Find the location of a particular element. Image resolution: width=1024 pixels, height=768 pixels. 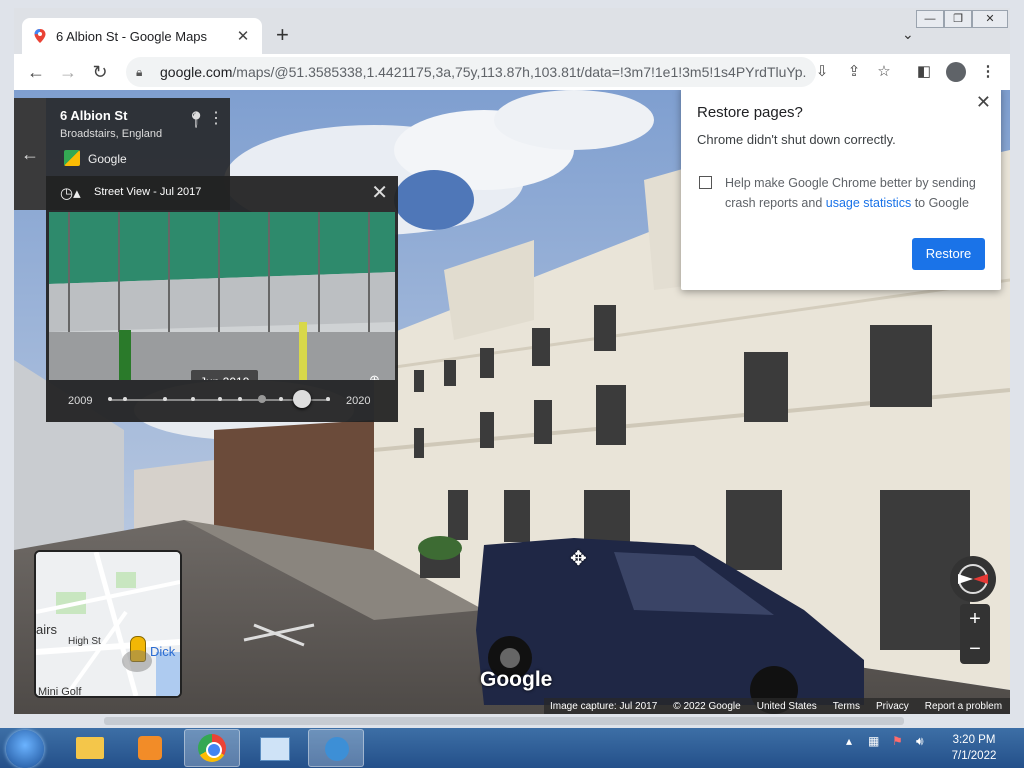

image-source: Google is located at coordinates (107, 159).